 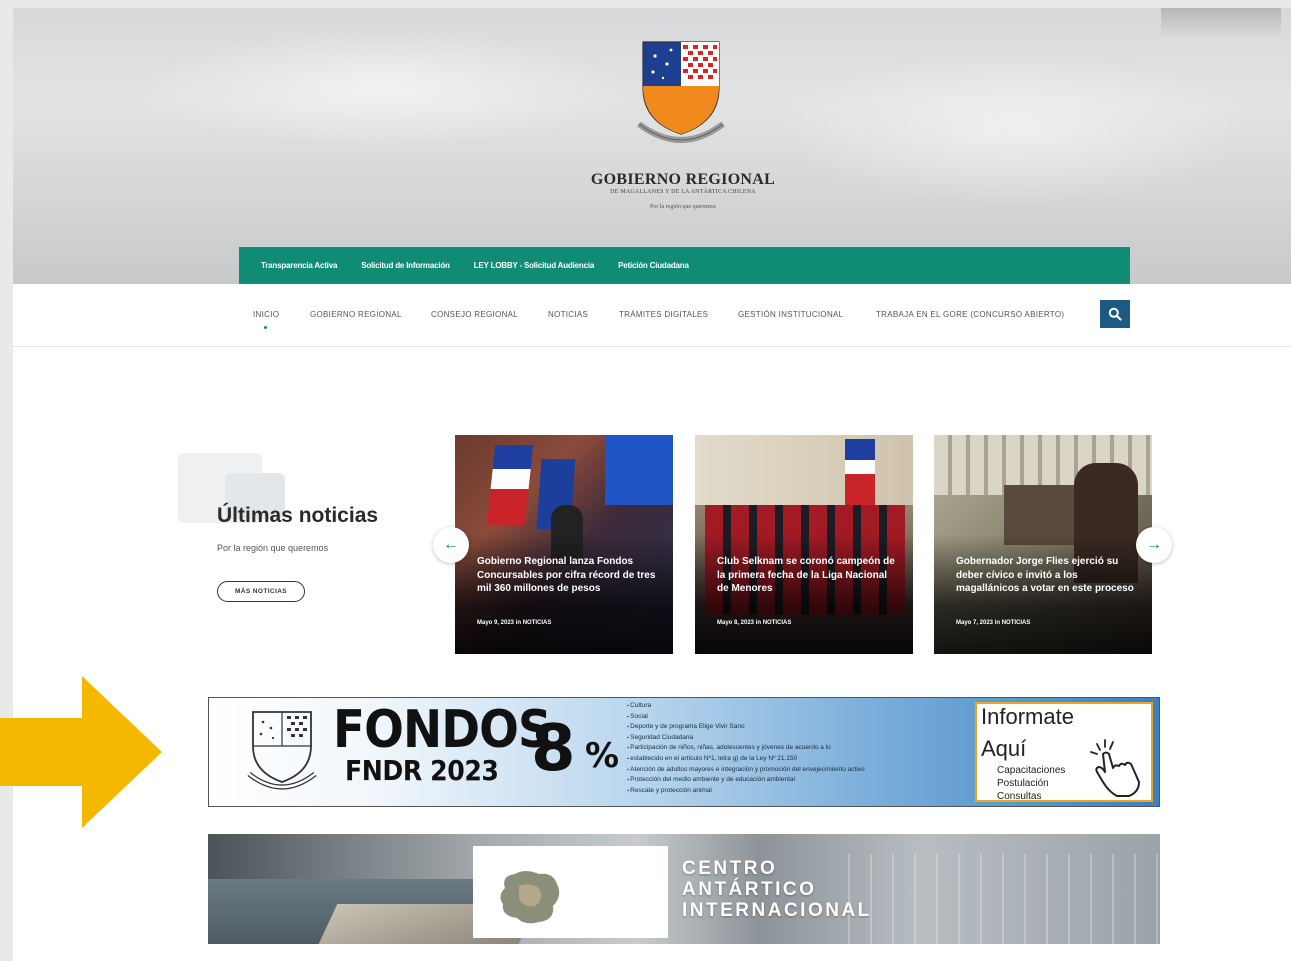 I want to click on fondos-category-item: Cultura, so click(x=802, y=706).